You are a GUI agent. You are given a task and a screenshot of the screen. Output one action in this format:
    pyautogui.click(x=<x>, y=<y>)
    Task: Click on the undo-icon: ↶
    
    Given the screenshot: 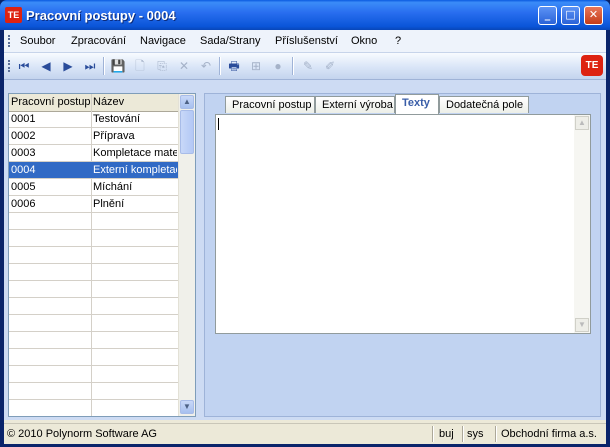 What is the action you would take?
    pyautogui.click(x=206, y=66)
    